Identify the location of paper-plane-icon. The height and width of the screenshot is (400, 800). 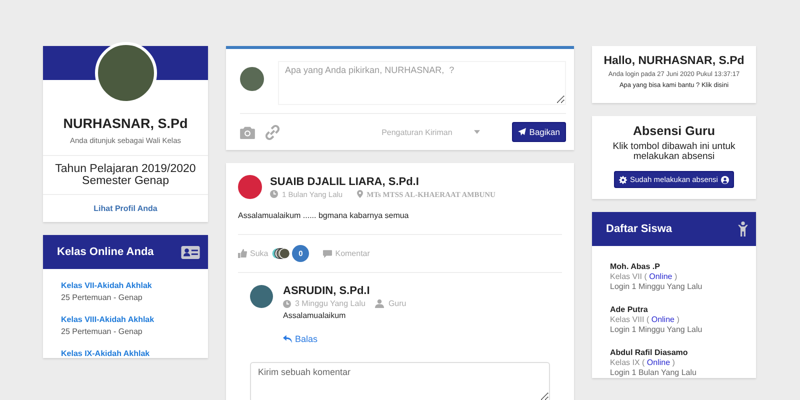
(522, 132).